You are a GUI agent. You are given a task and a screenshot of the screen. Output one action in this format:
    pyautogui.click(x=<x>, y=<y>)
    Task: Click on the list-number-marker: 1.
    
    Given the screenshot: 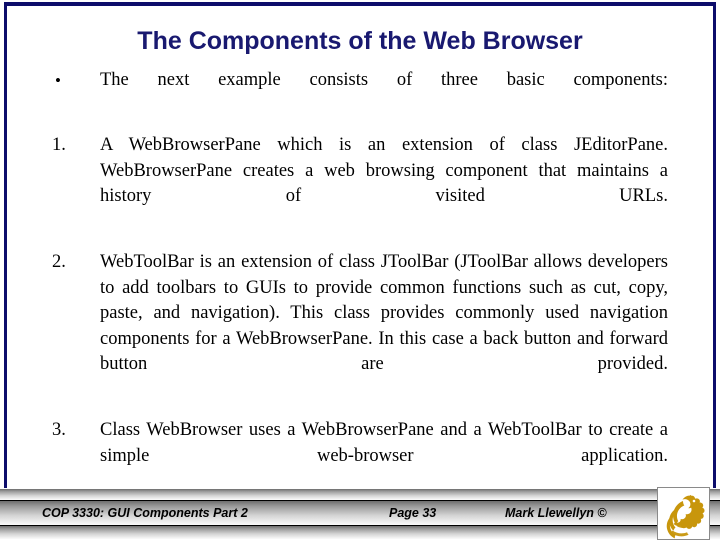 What is the action you would take?
    pyautogui.click(x=59, y=145)
    